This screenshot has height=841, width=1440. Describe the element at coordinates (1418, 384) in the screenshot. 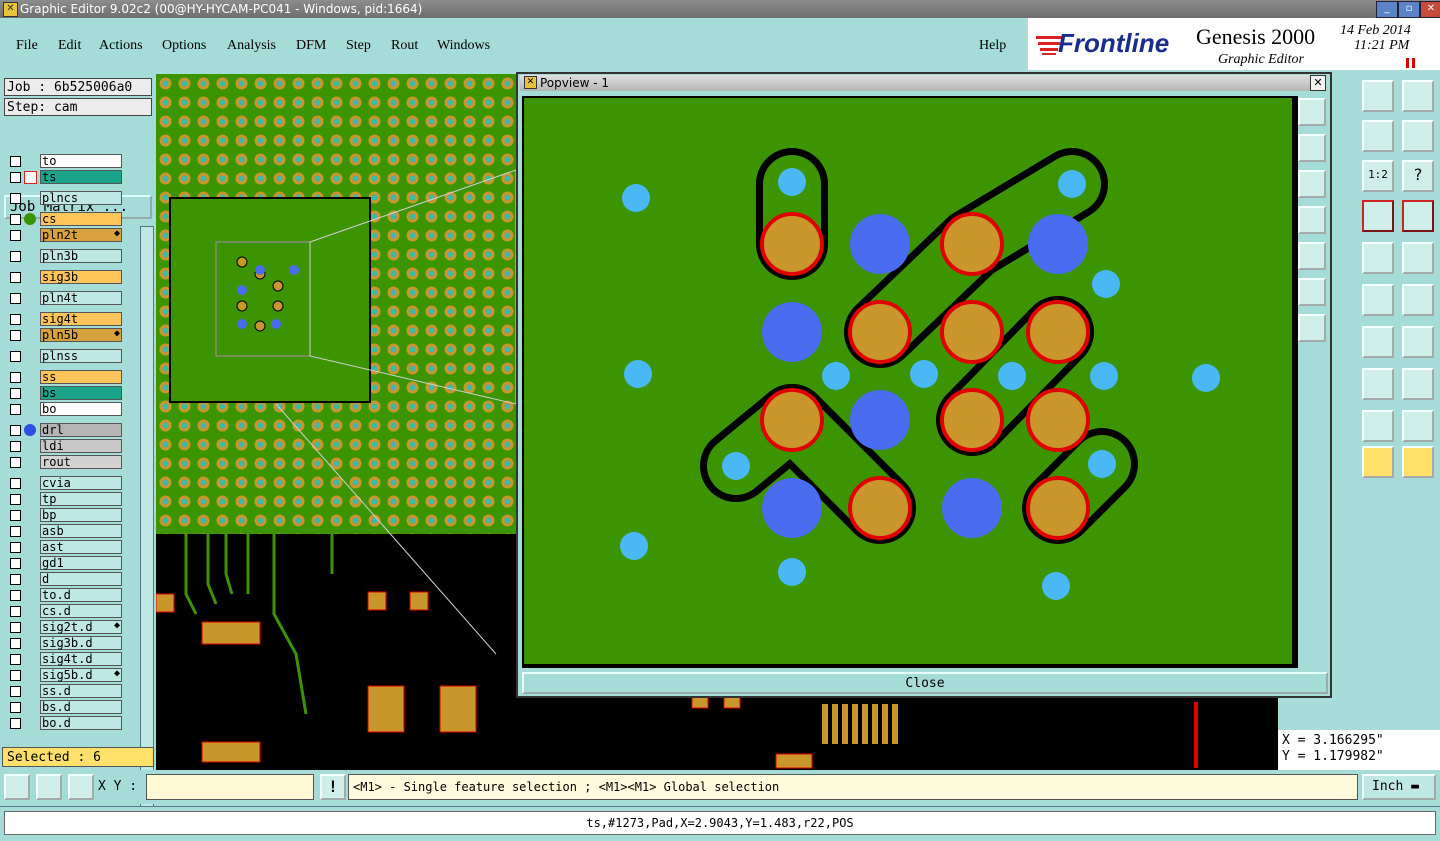

I see `drill-icon` at that location.